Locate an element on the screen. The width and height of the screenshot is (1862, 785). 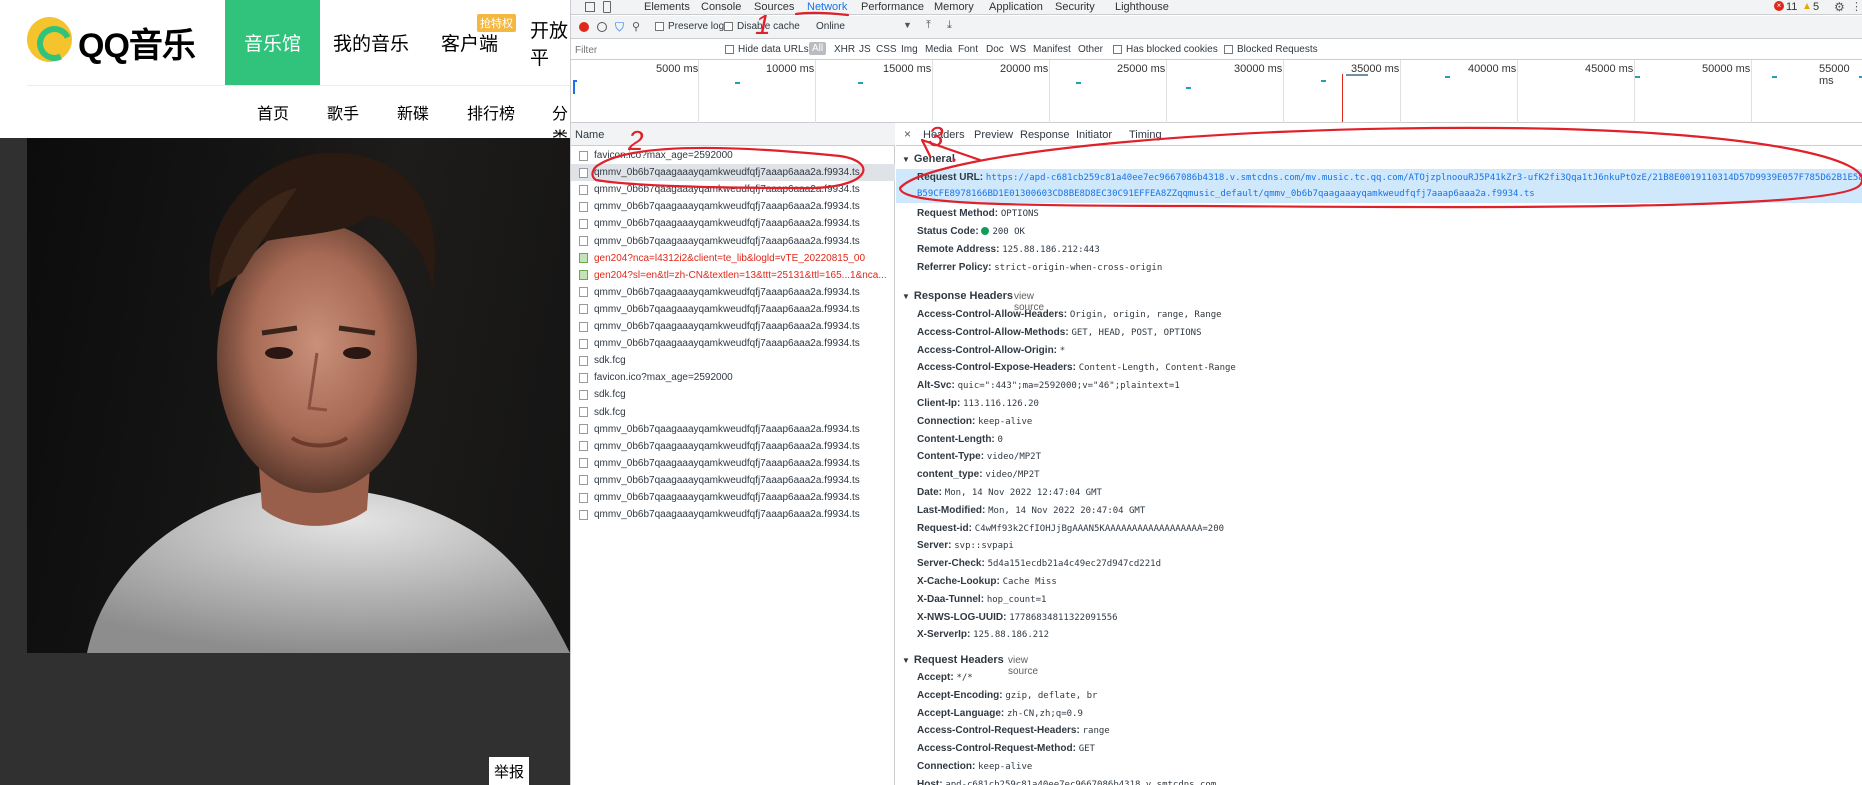
error-icon: × is located at coordinates (1779, 6).